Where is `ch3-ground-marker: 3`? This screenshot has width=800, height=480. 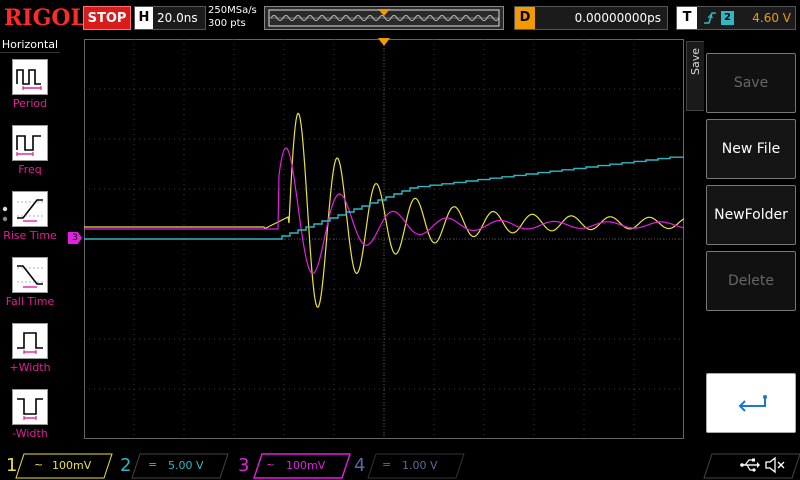 ch3-ground-marker: 3 is located at coordinates (75, 238).